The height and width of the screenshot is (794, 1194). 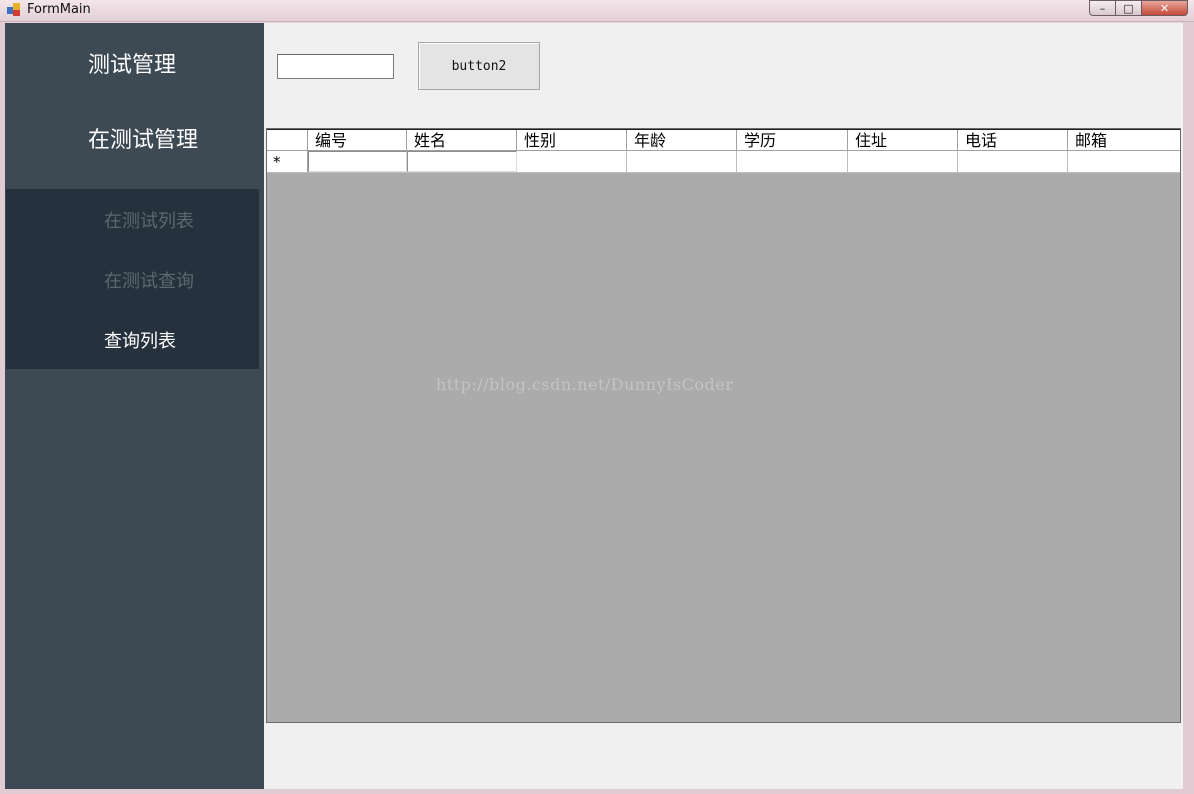 What do you see at coordinates (149, 220) in the screenshot?
I see `submenu-item-in-test-list: 在测试列表` at bounding box center [149, 220].